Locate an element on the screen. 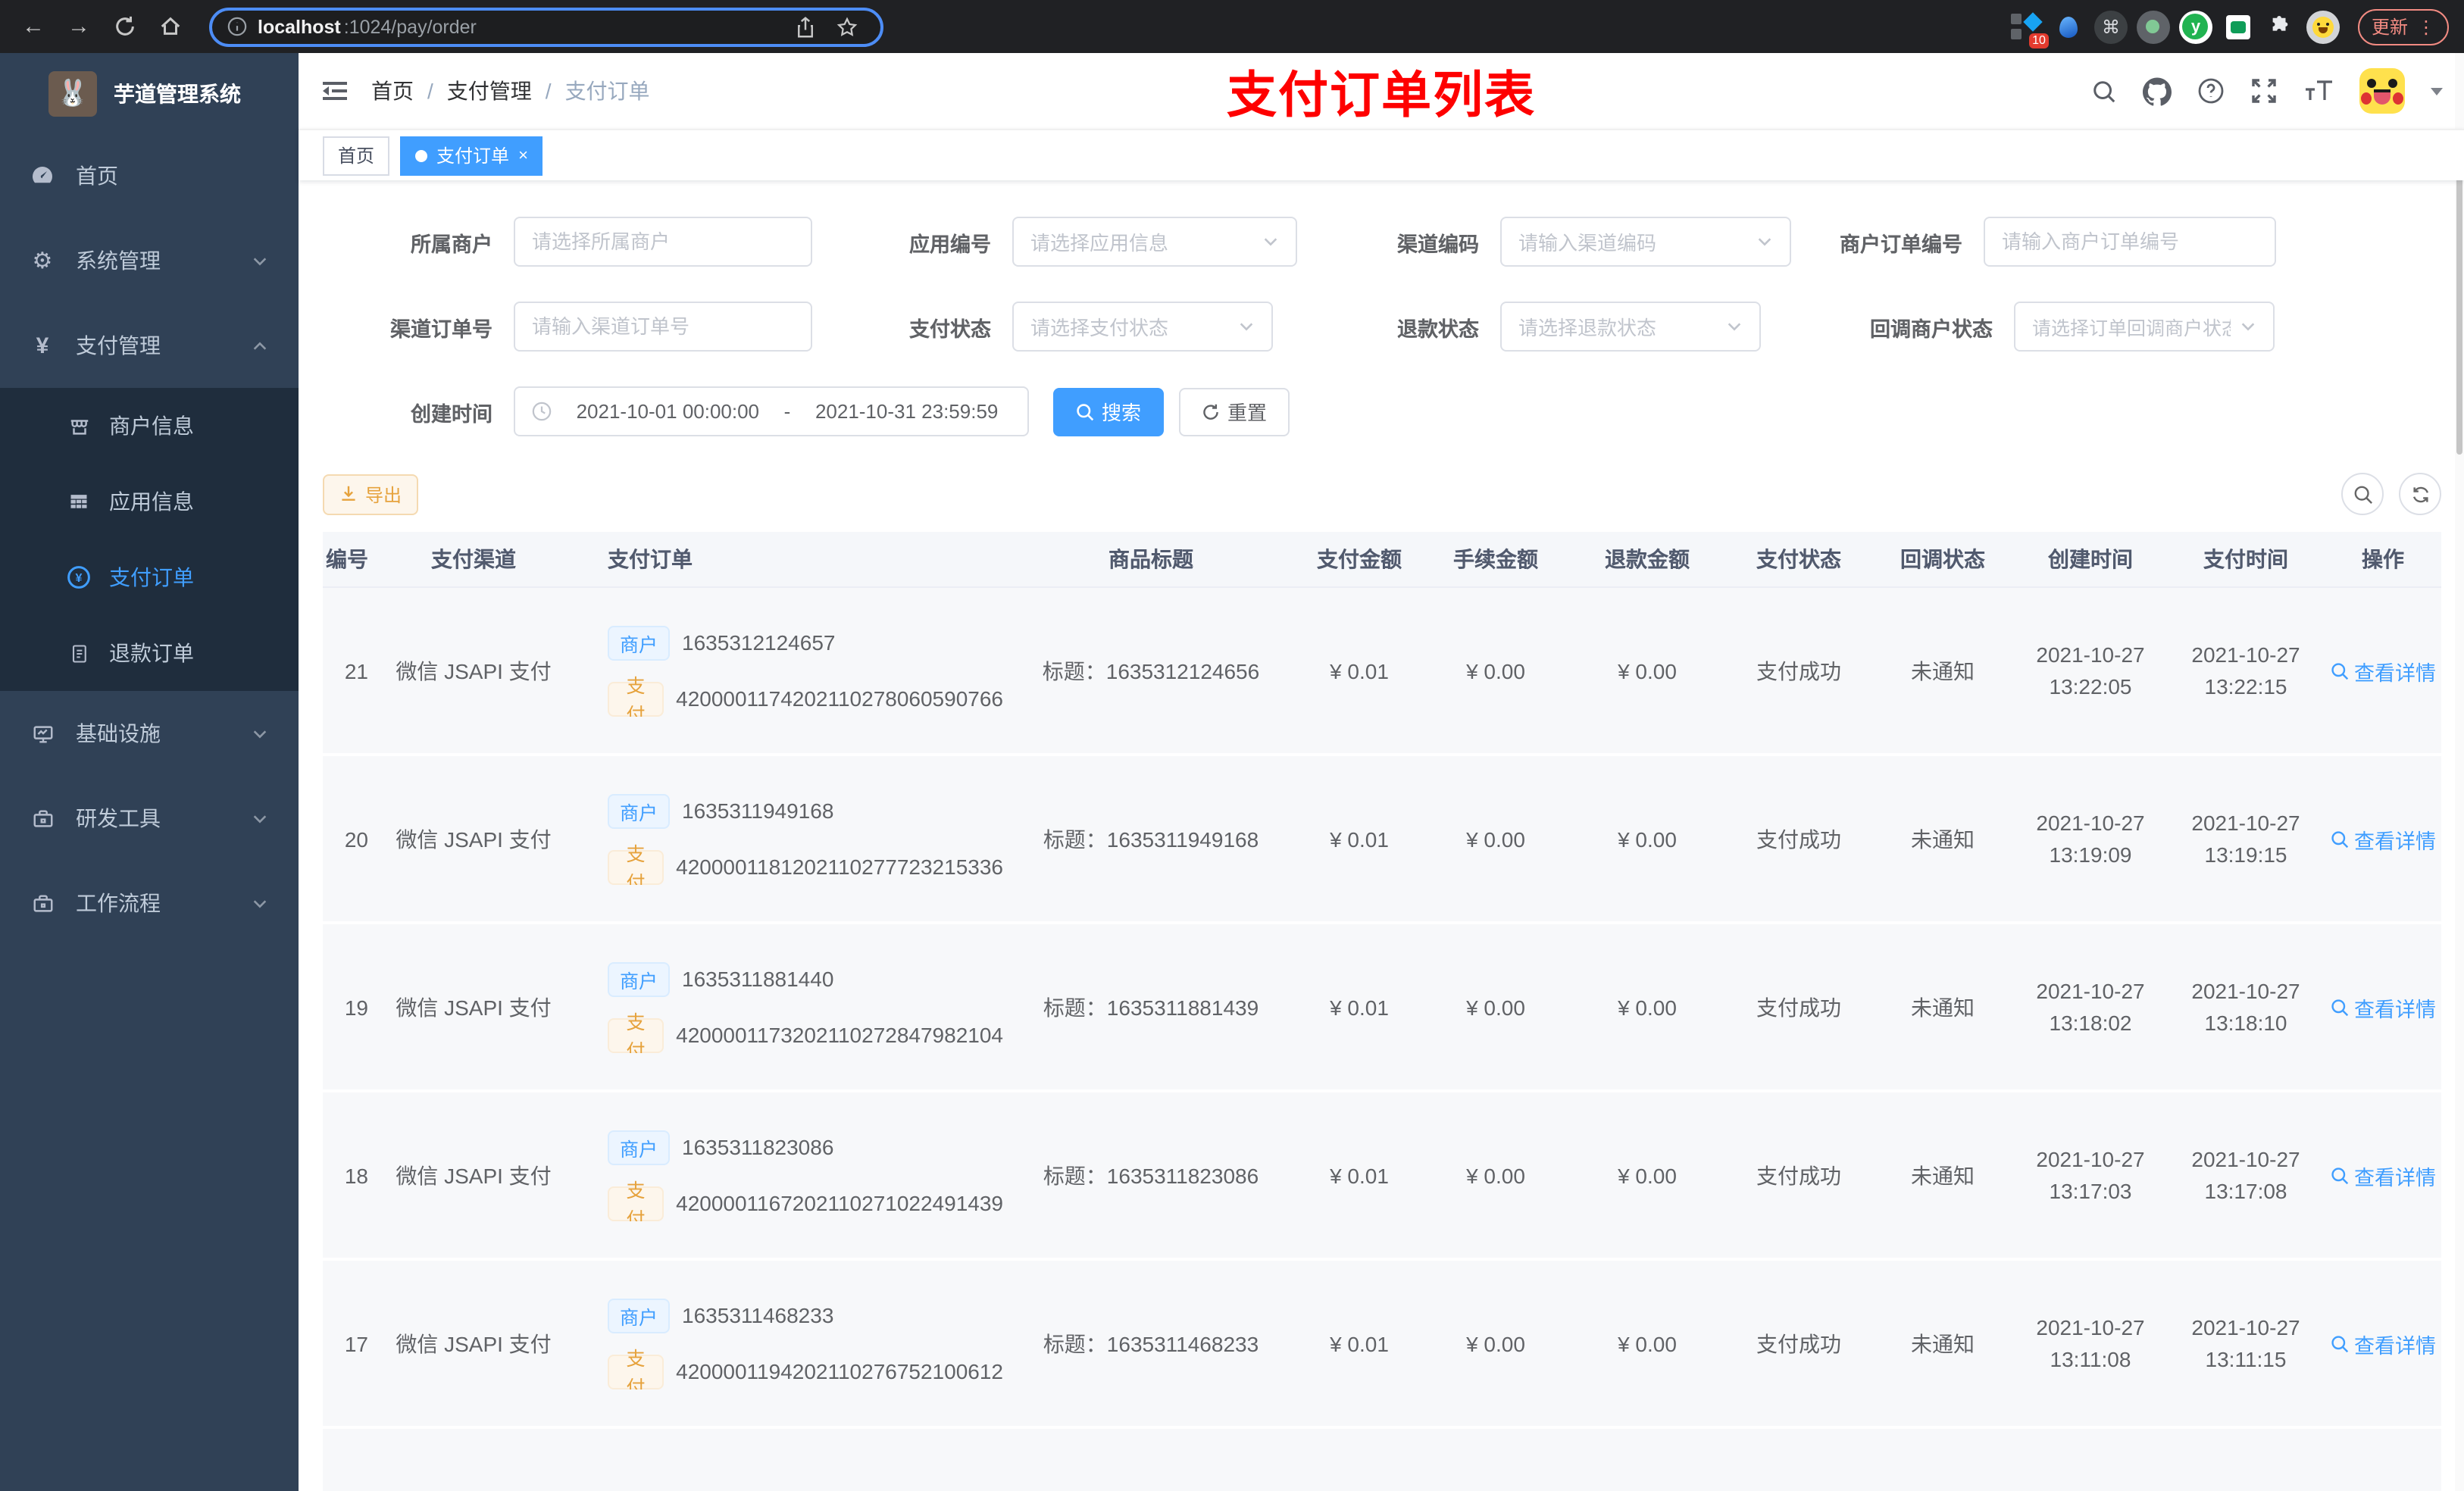 This screenshot has height=1491, width=2464. share-icon is located at coordinates (804, 26).